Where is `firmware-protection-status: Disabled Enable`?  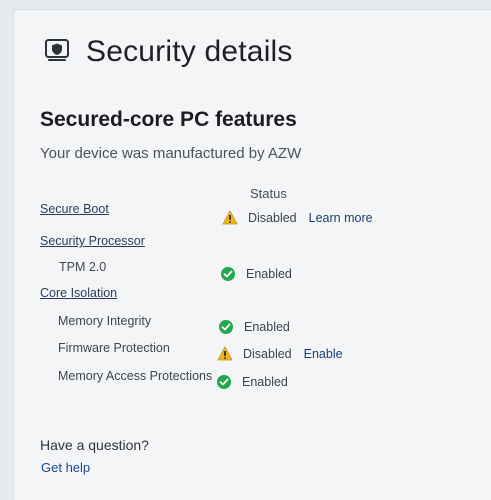
firmware-protection-status: Disabled Enable is located at coordinates (280, 354).